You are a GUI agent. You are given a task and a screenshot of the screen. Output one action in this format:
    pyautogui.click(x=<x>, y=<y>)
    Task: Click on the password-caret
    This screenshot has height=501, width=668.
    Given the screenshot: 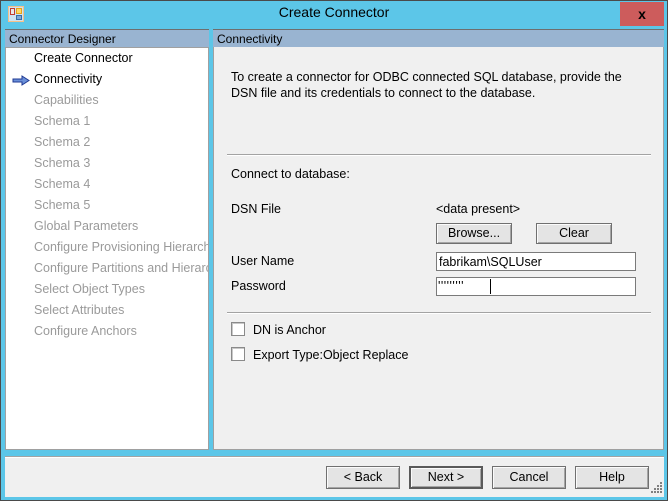 What is the action you would take?
    pyautogui.click(x=490, y=286)
    